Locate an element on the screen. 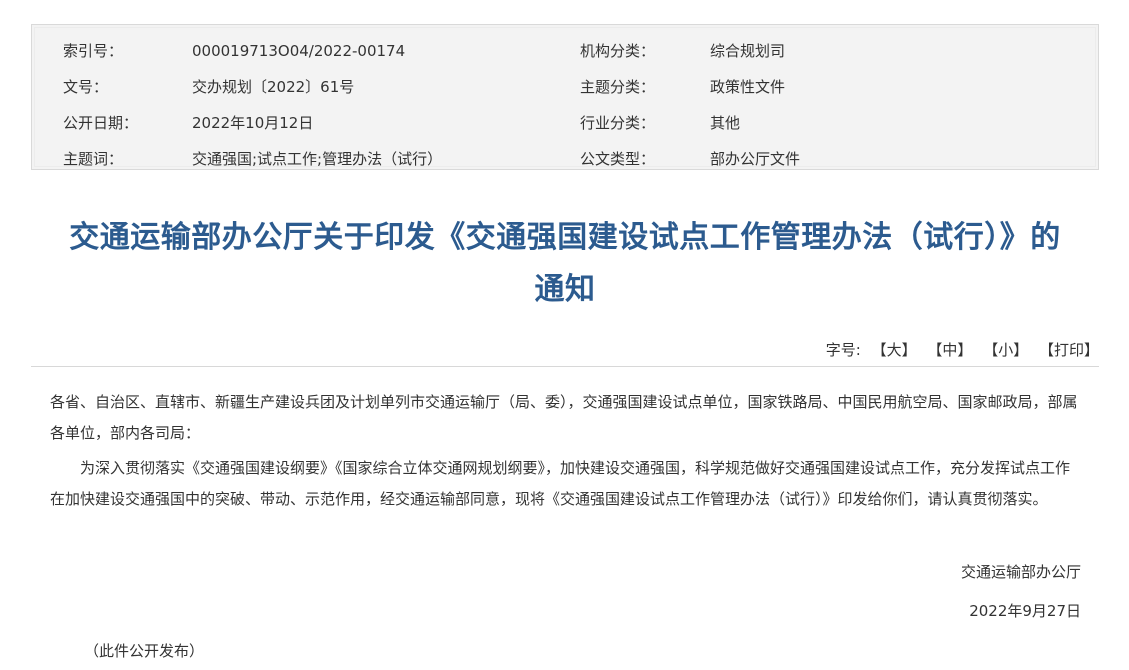  signature-date: 2022年9月27日 is located at coordinates (1025, 611).